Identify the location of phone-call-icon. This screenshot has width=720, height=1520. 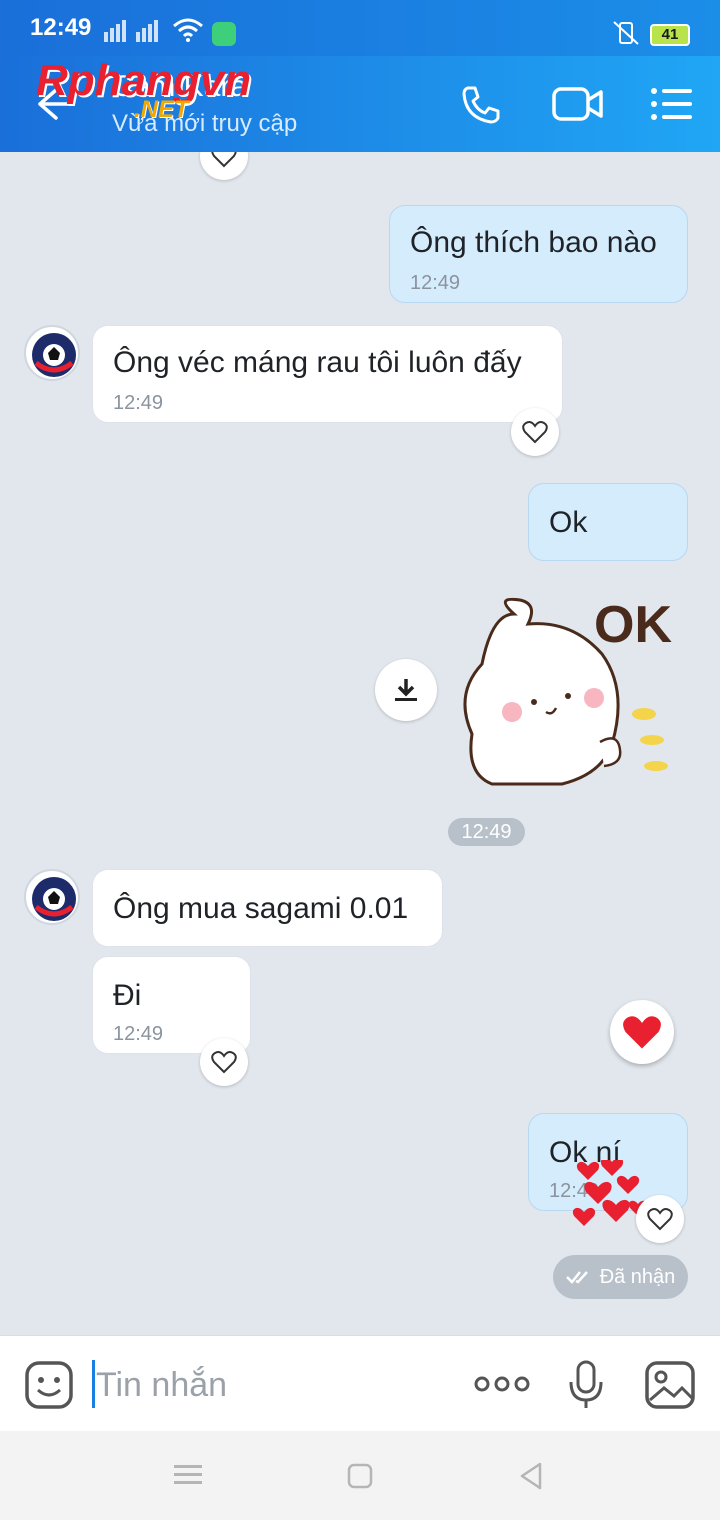
(481, 107).